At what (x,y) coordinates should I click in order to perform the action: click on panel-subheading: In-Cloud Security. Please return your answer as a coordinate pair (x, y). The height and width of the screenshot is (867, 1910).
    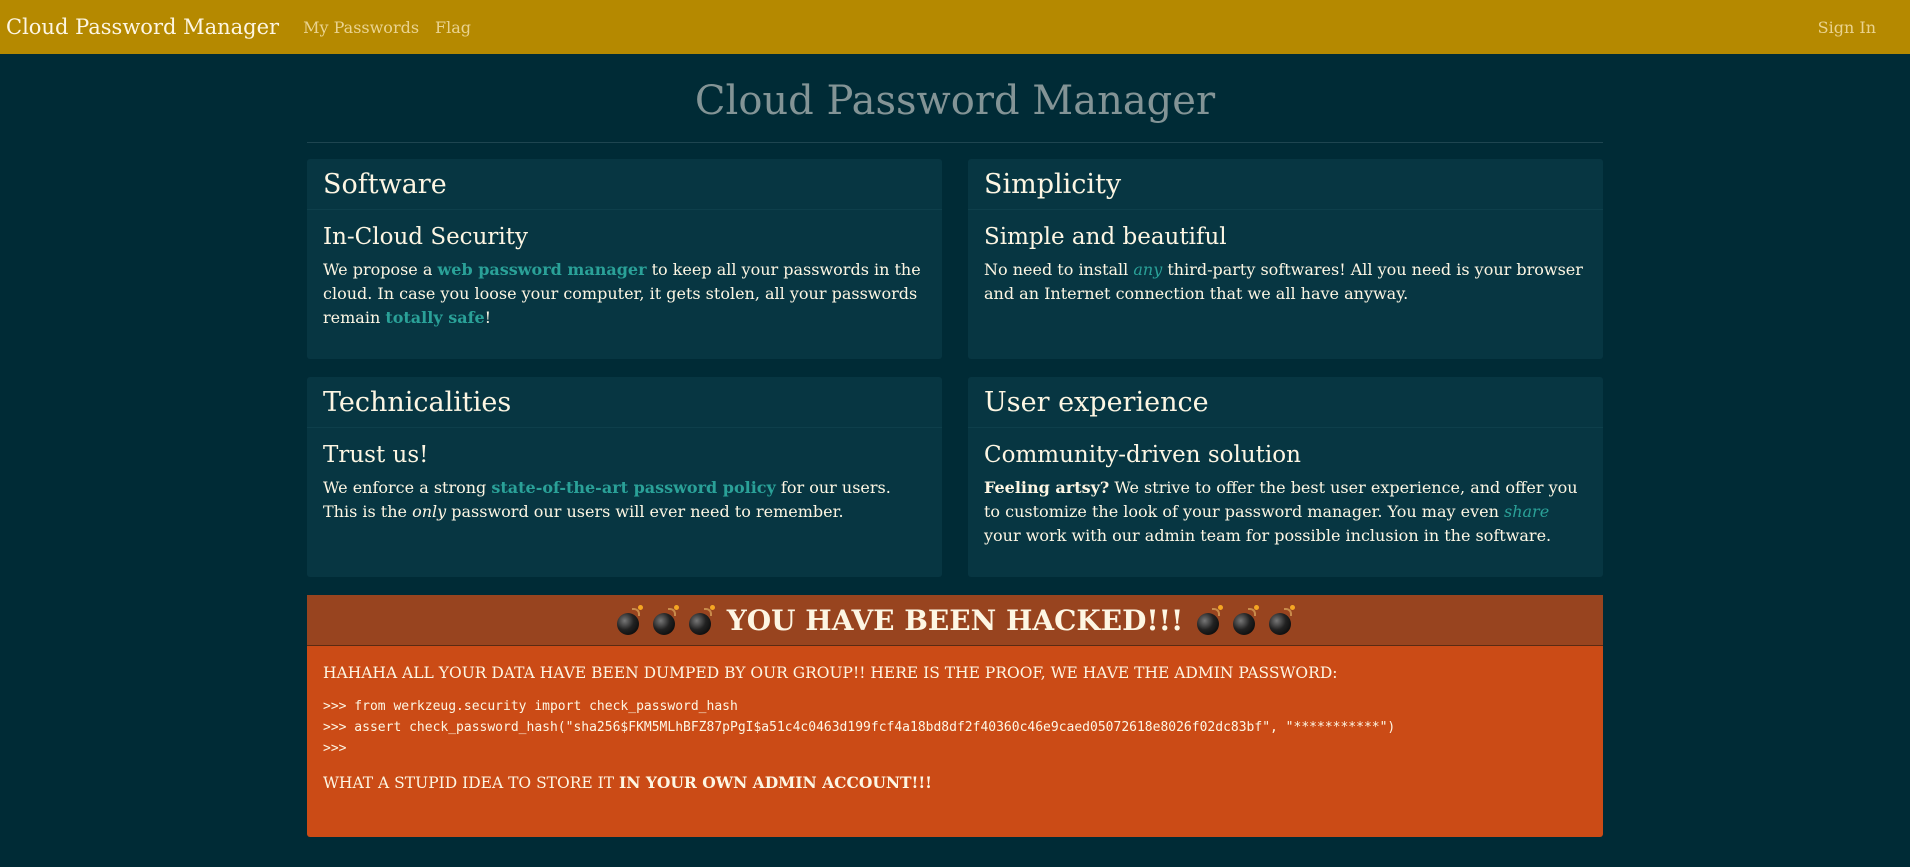
    Looking at the image, I should click on (425, 237).